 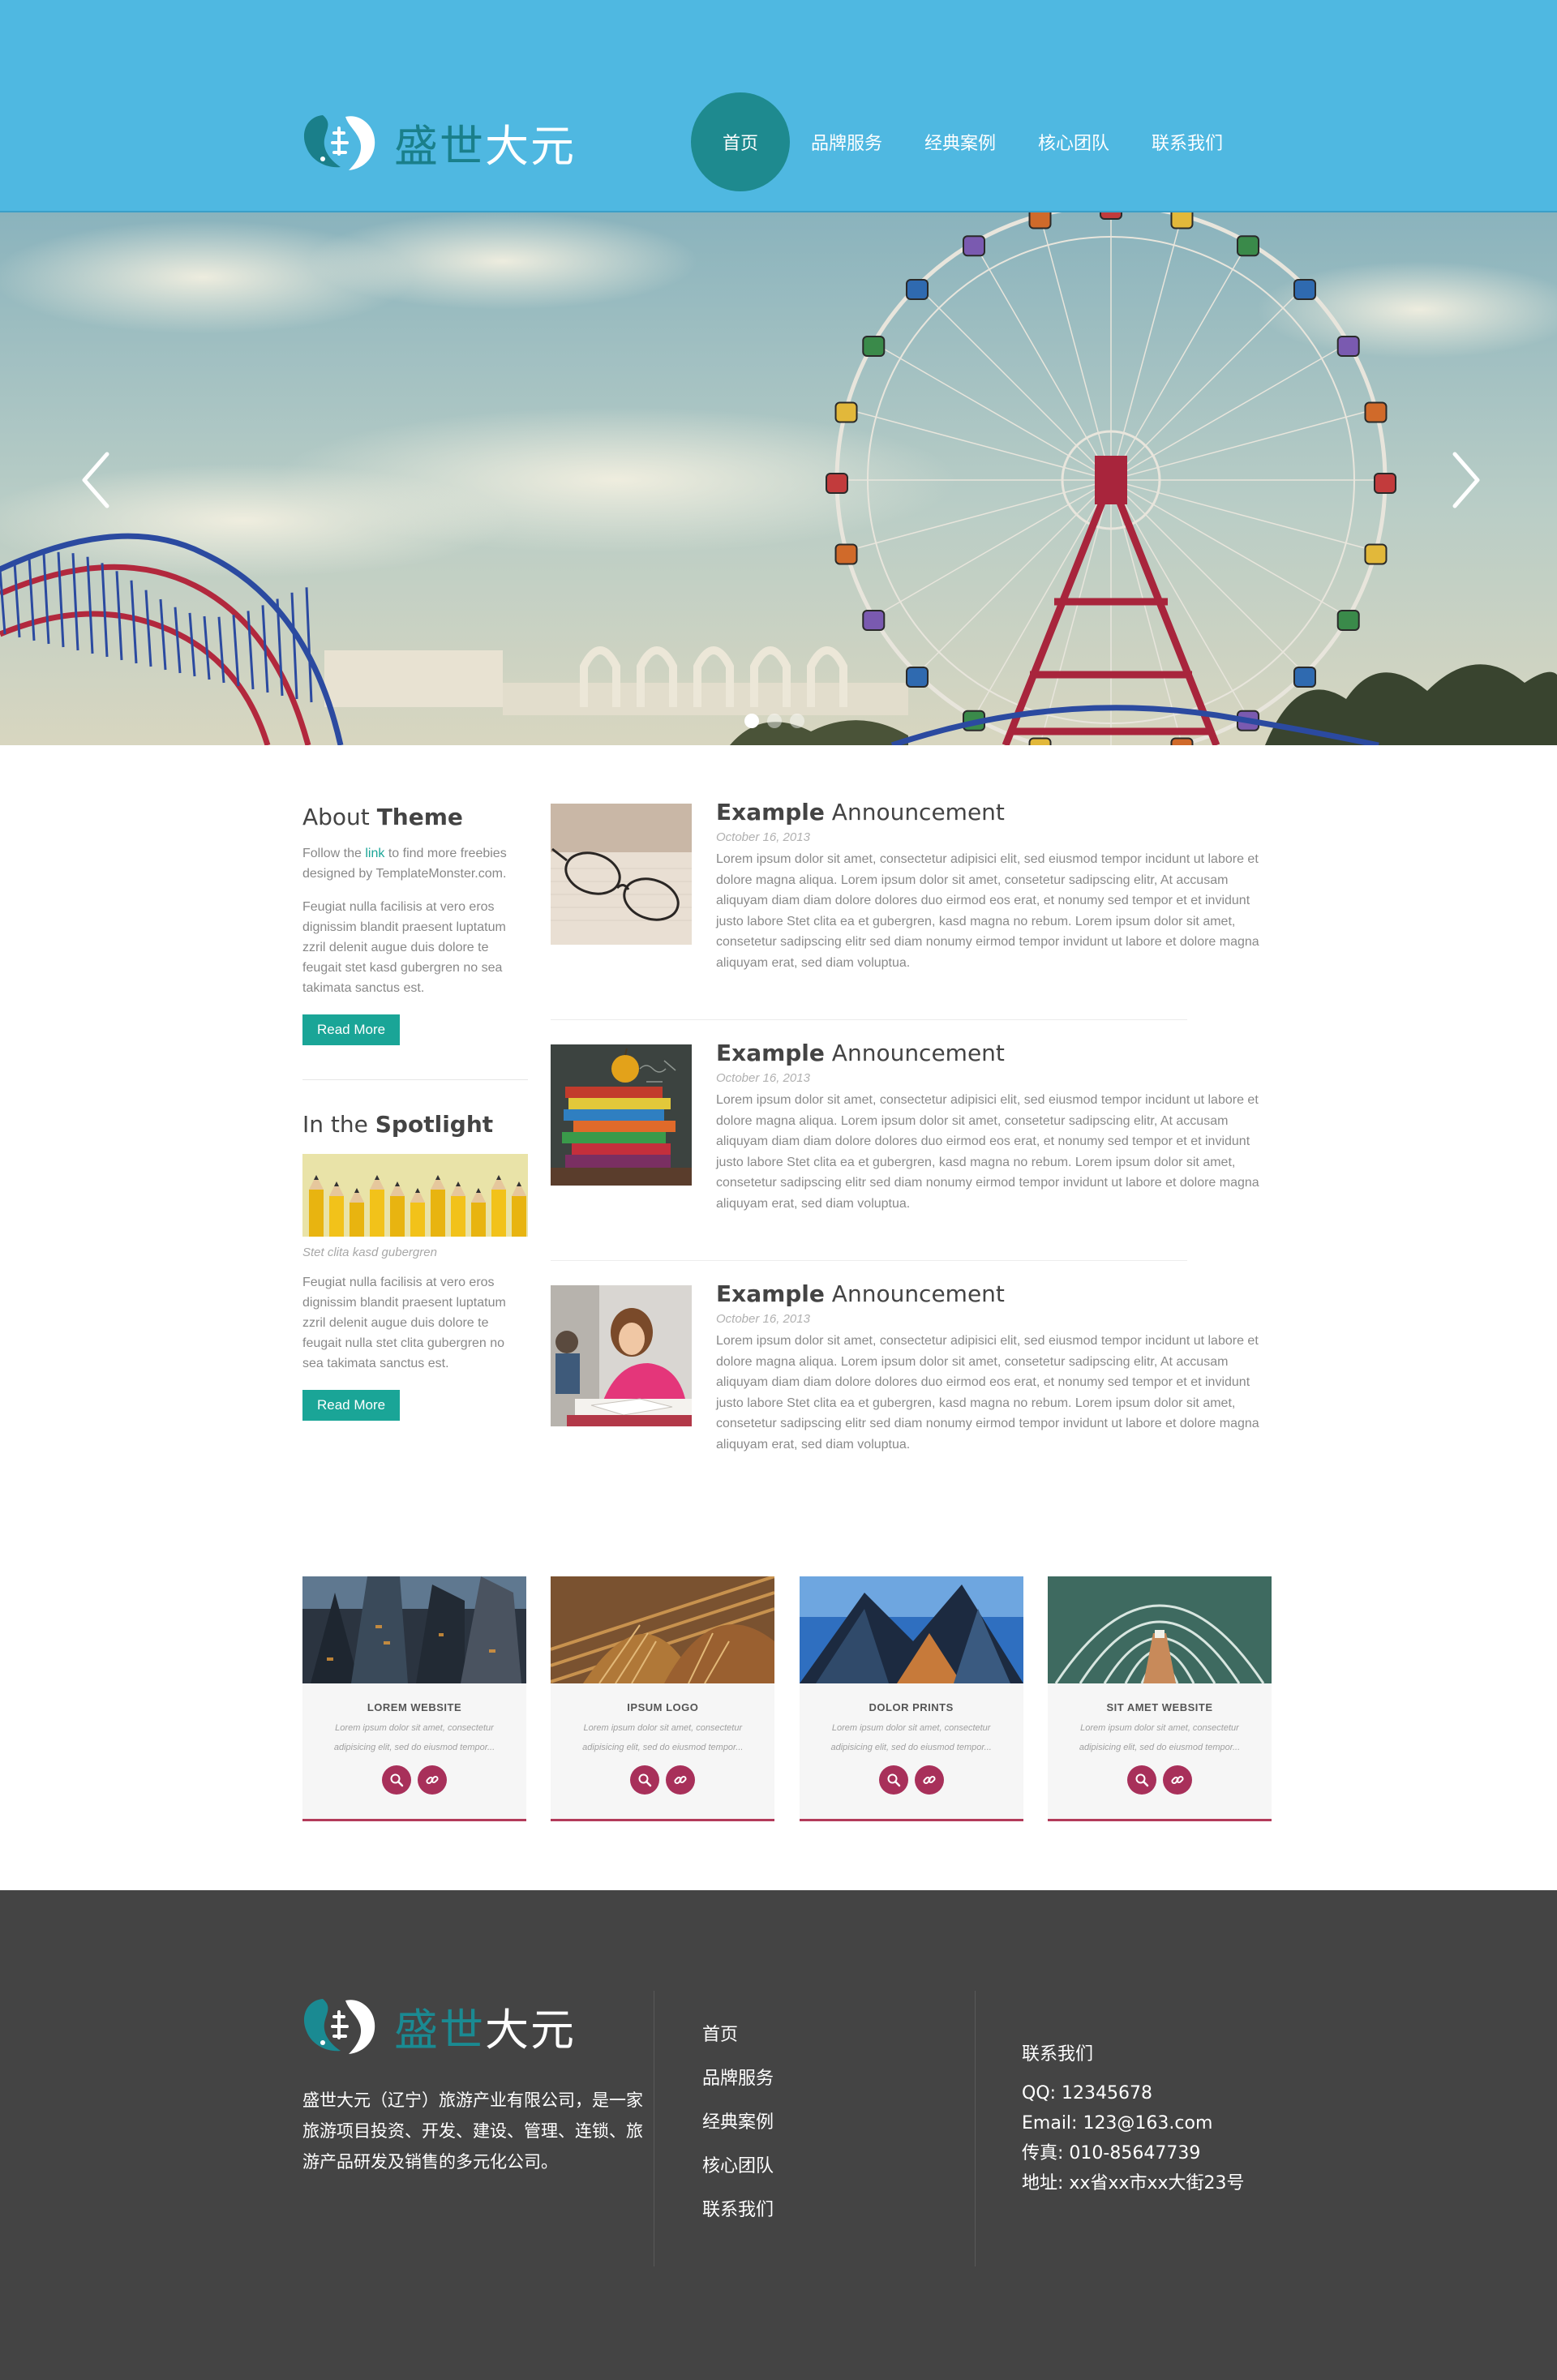 What do you see at coordinates (414, 1629) in the screenshot?
I see `skyscrapers-image` at bounding box center [414, 1629].